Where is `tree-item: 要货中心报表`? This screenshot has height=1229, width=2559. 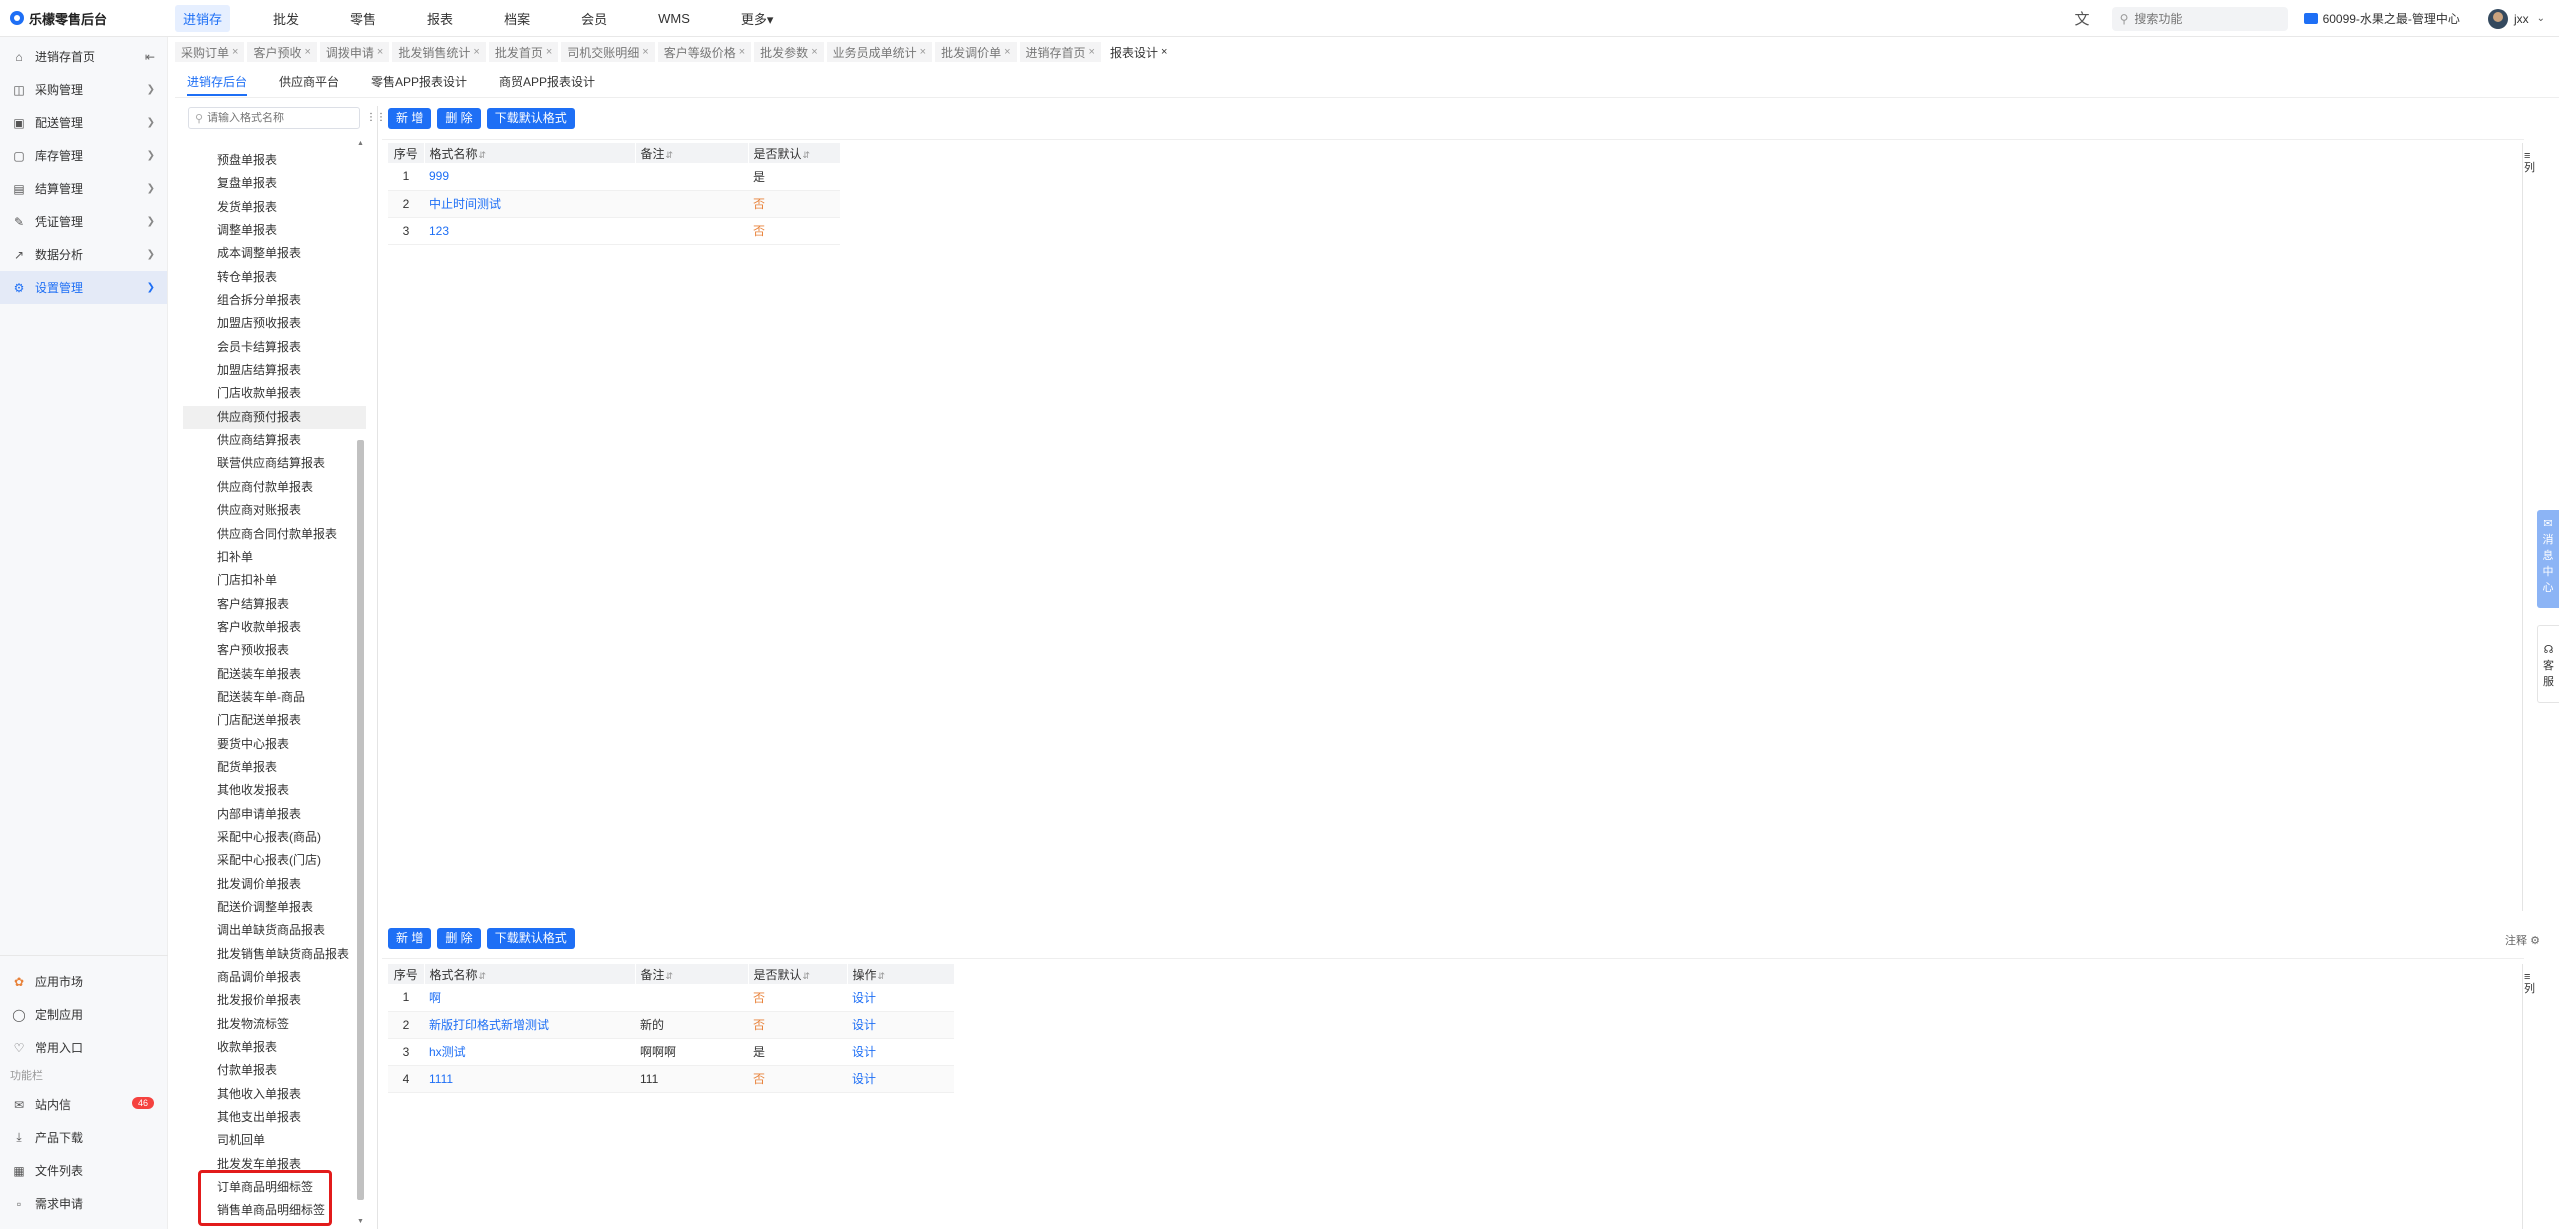 tree-item: 要货中心报表 is located at coordinates (274, 744).